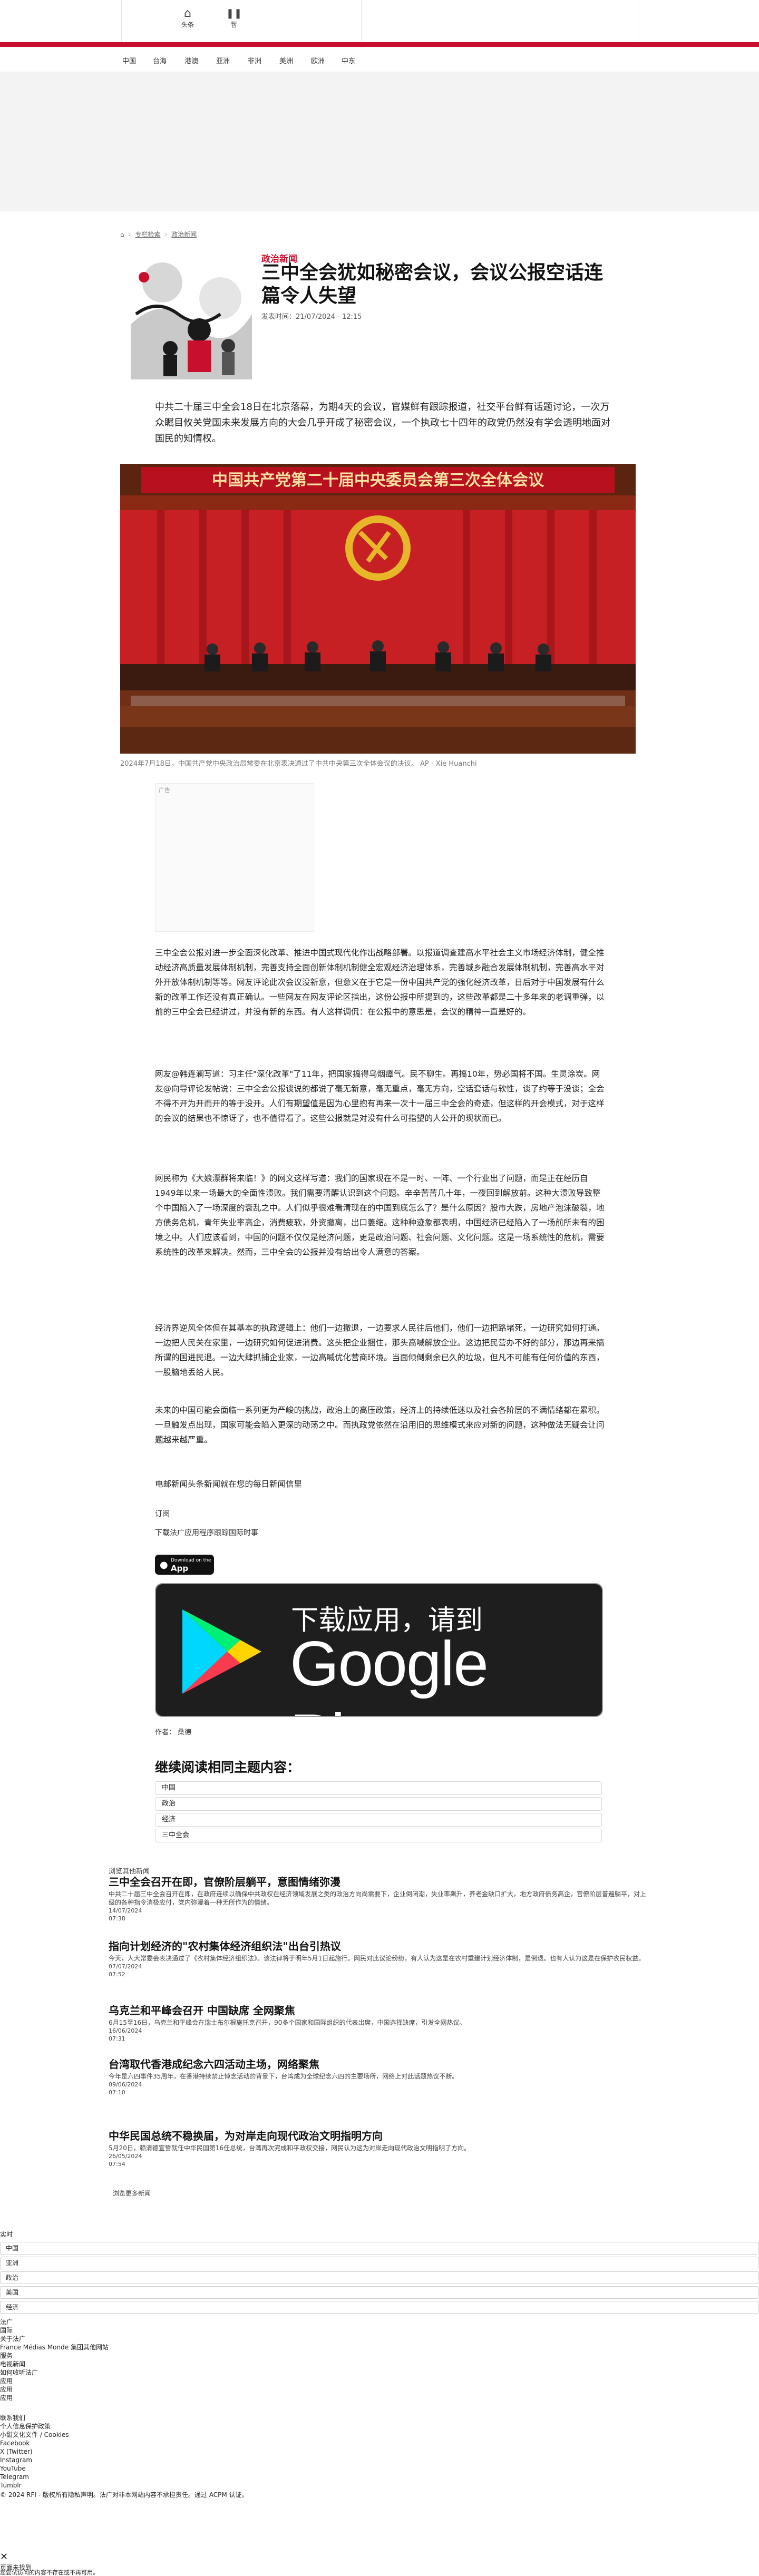  What do you see at coordinates (129, 1872) in the screenshot?
I see `latest-news-heading: 浏览其他新闻` at bounding box center [129, 1872].